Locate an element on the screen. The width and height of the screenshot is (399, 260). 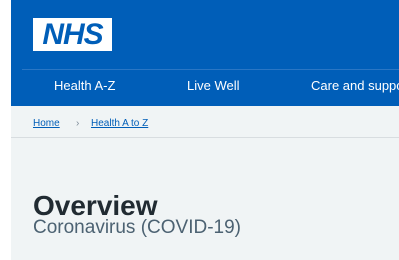
page-subtitle: Coronavirus (COVID-19) is located at coordinates (137, 227).